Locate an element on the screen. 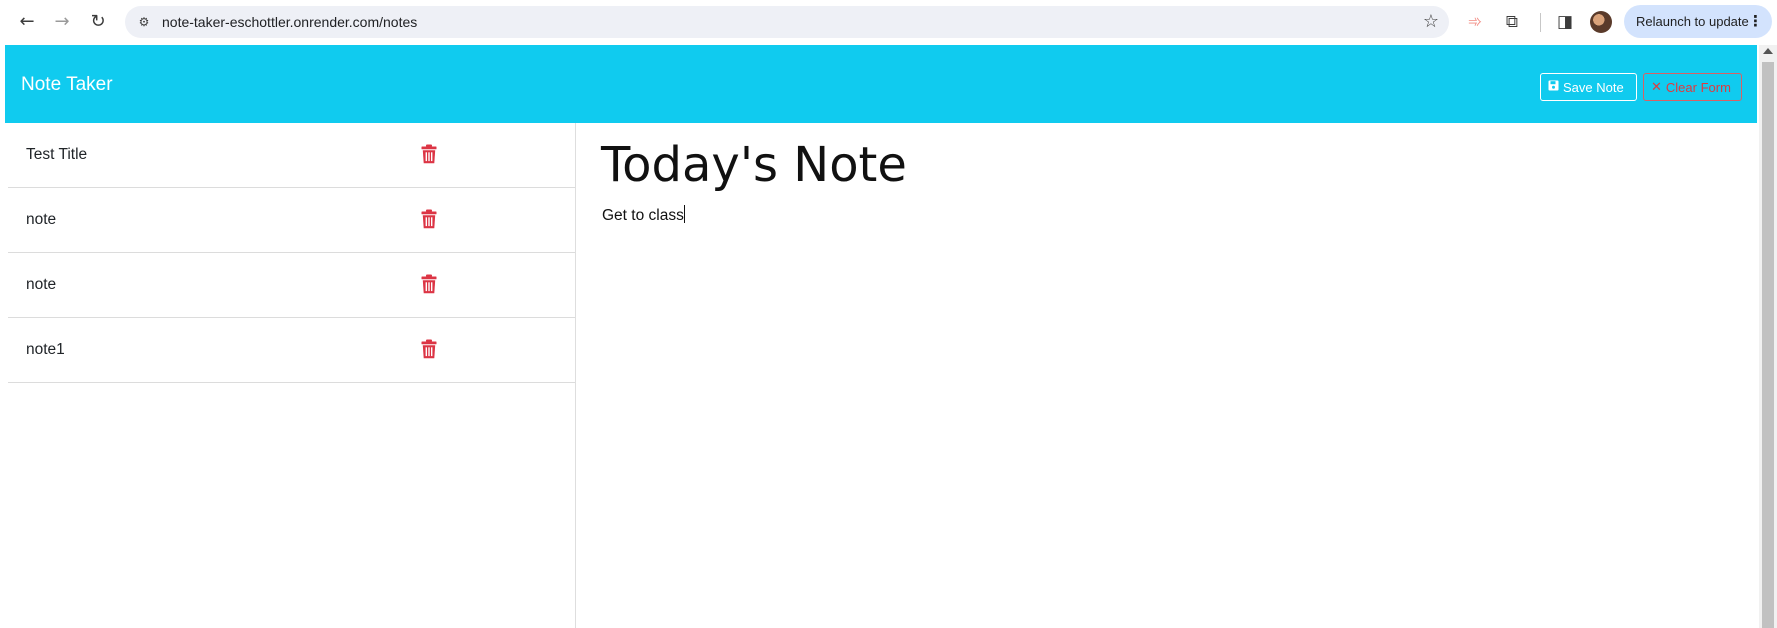 The width and height of the screenshot is (1777, 628). note-text: Get to class is located at coordinates (643, 215).